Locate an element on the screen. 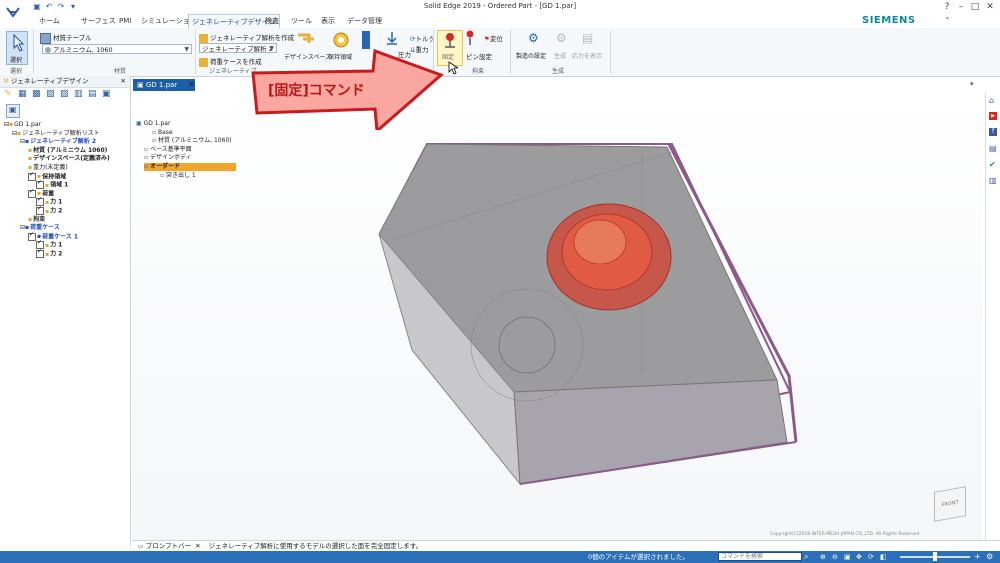 The height and width of the screenshot is (563, 1000). tab-gd1-par: ▣ GD 1.par is located at coordinates (164, 85).